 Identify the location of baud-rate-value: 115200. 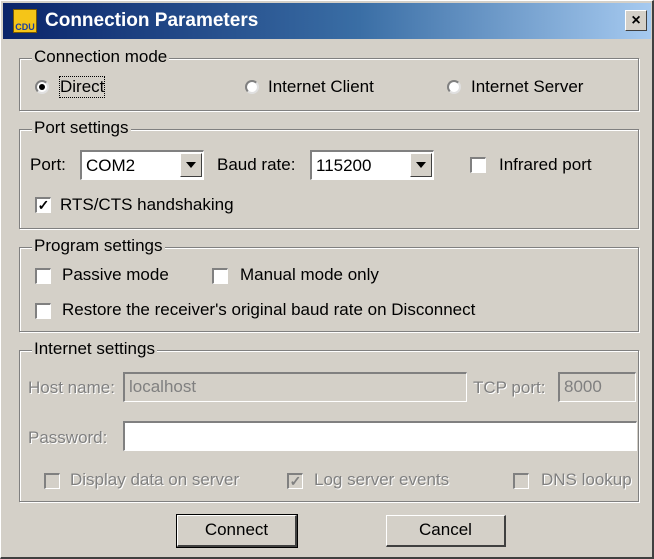
(344, 165).